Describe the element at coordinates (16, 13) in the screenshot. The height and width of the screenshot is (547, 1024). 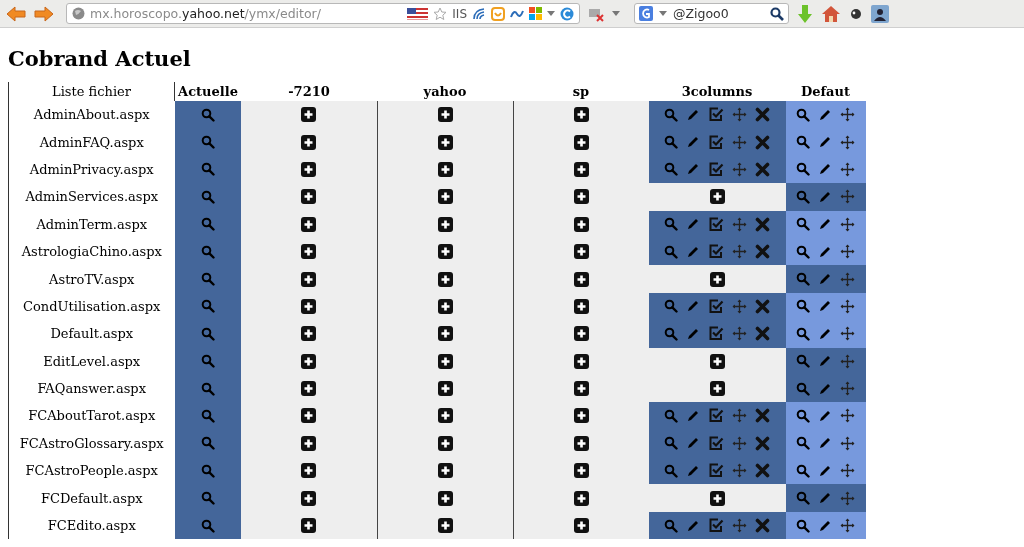
I see `back-arrow-icon` at that location.